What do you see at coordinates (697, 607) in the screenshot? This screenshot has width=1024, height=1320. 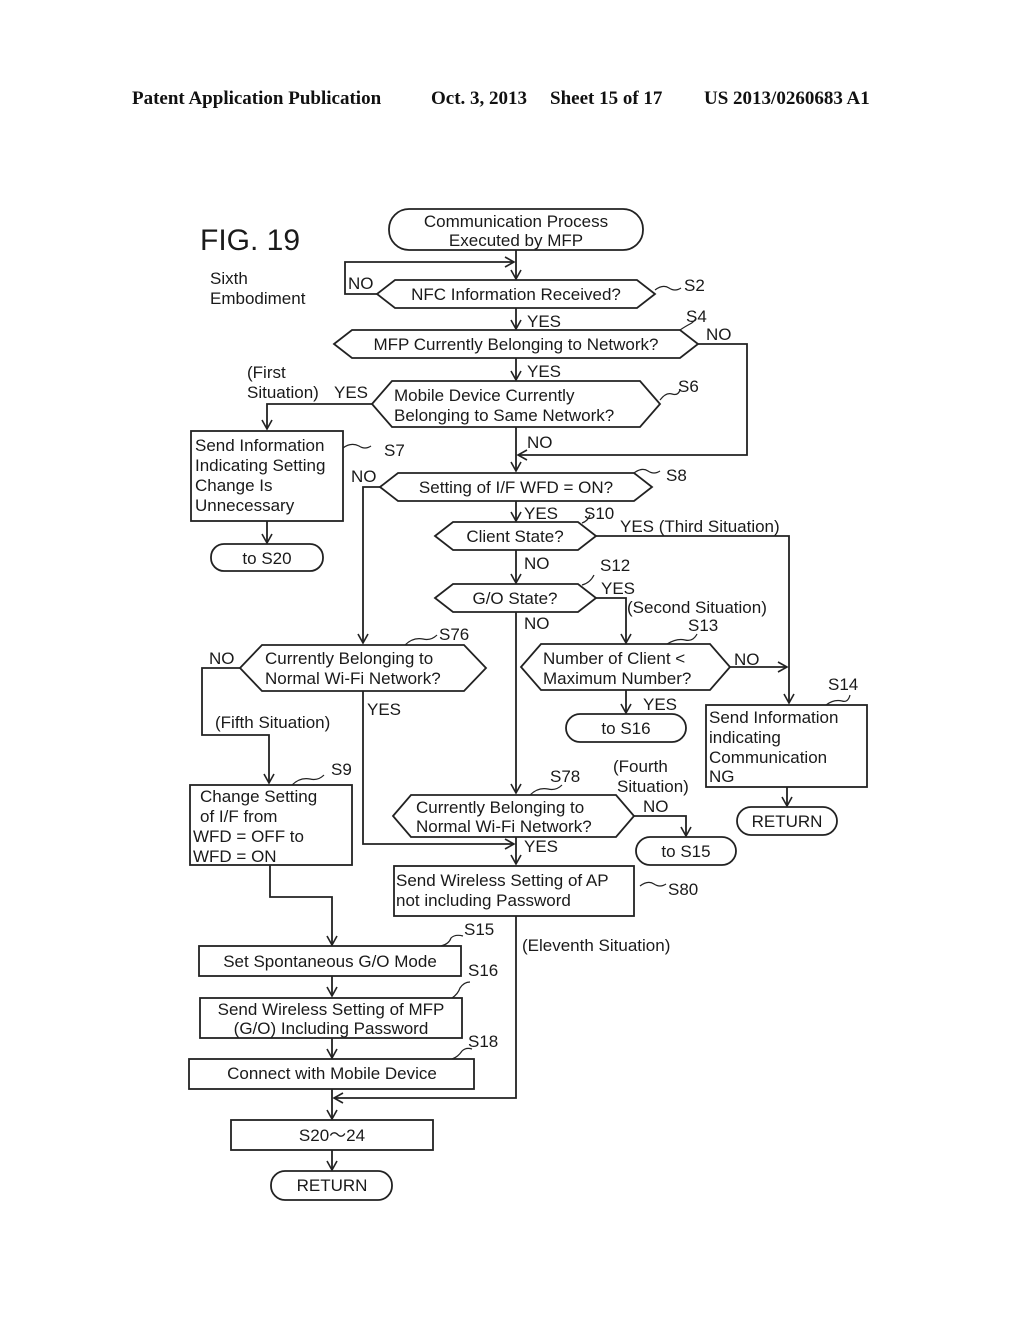 I see `s12-second-situation: (Second Situation)` at bounding box center [697, 607].